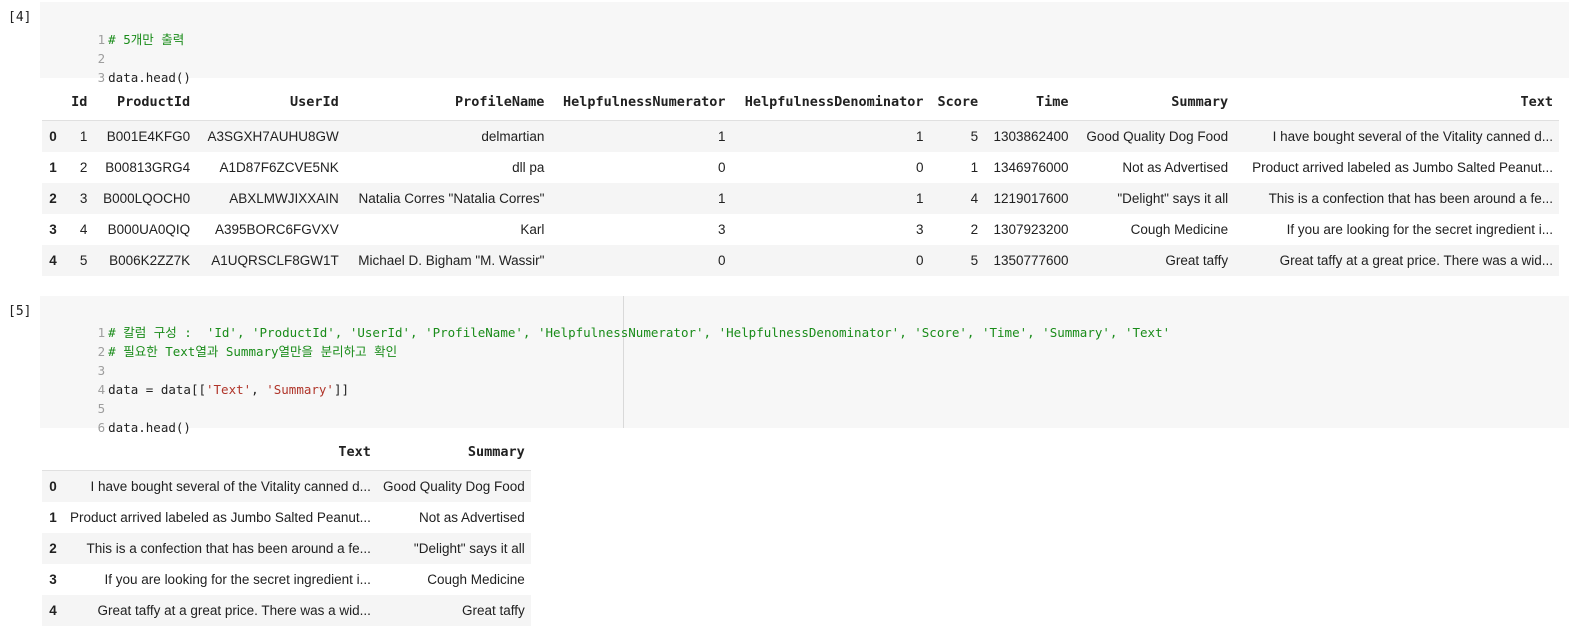  I want to click on table-cell: 1303862400, so click(1031, 136).